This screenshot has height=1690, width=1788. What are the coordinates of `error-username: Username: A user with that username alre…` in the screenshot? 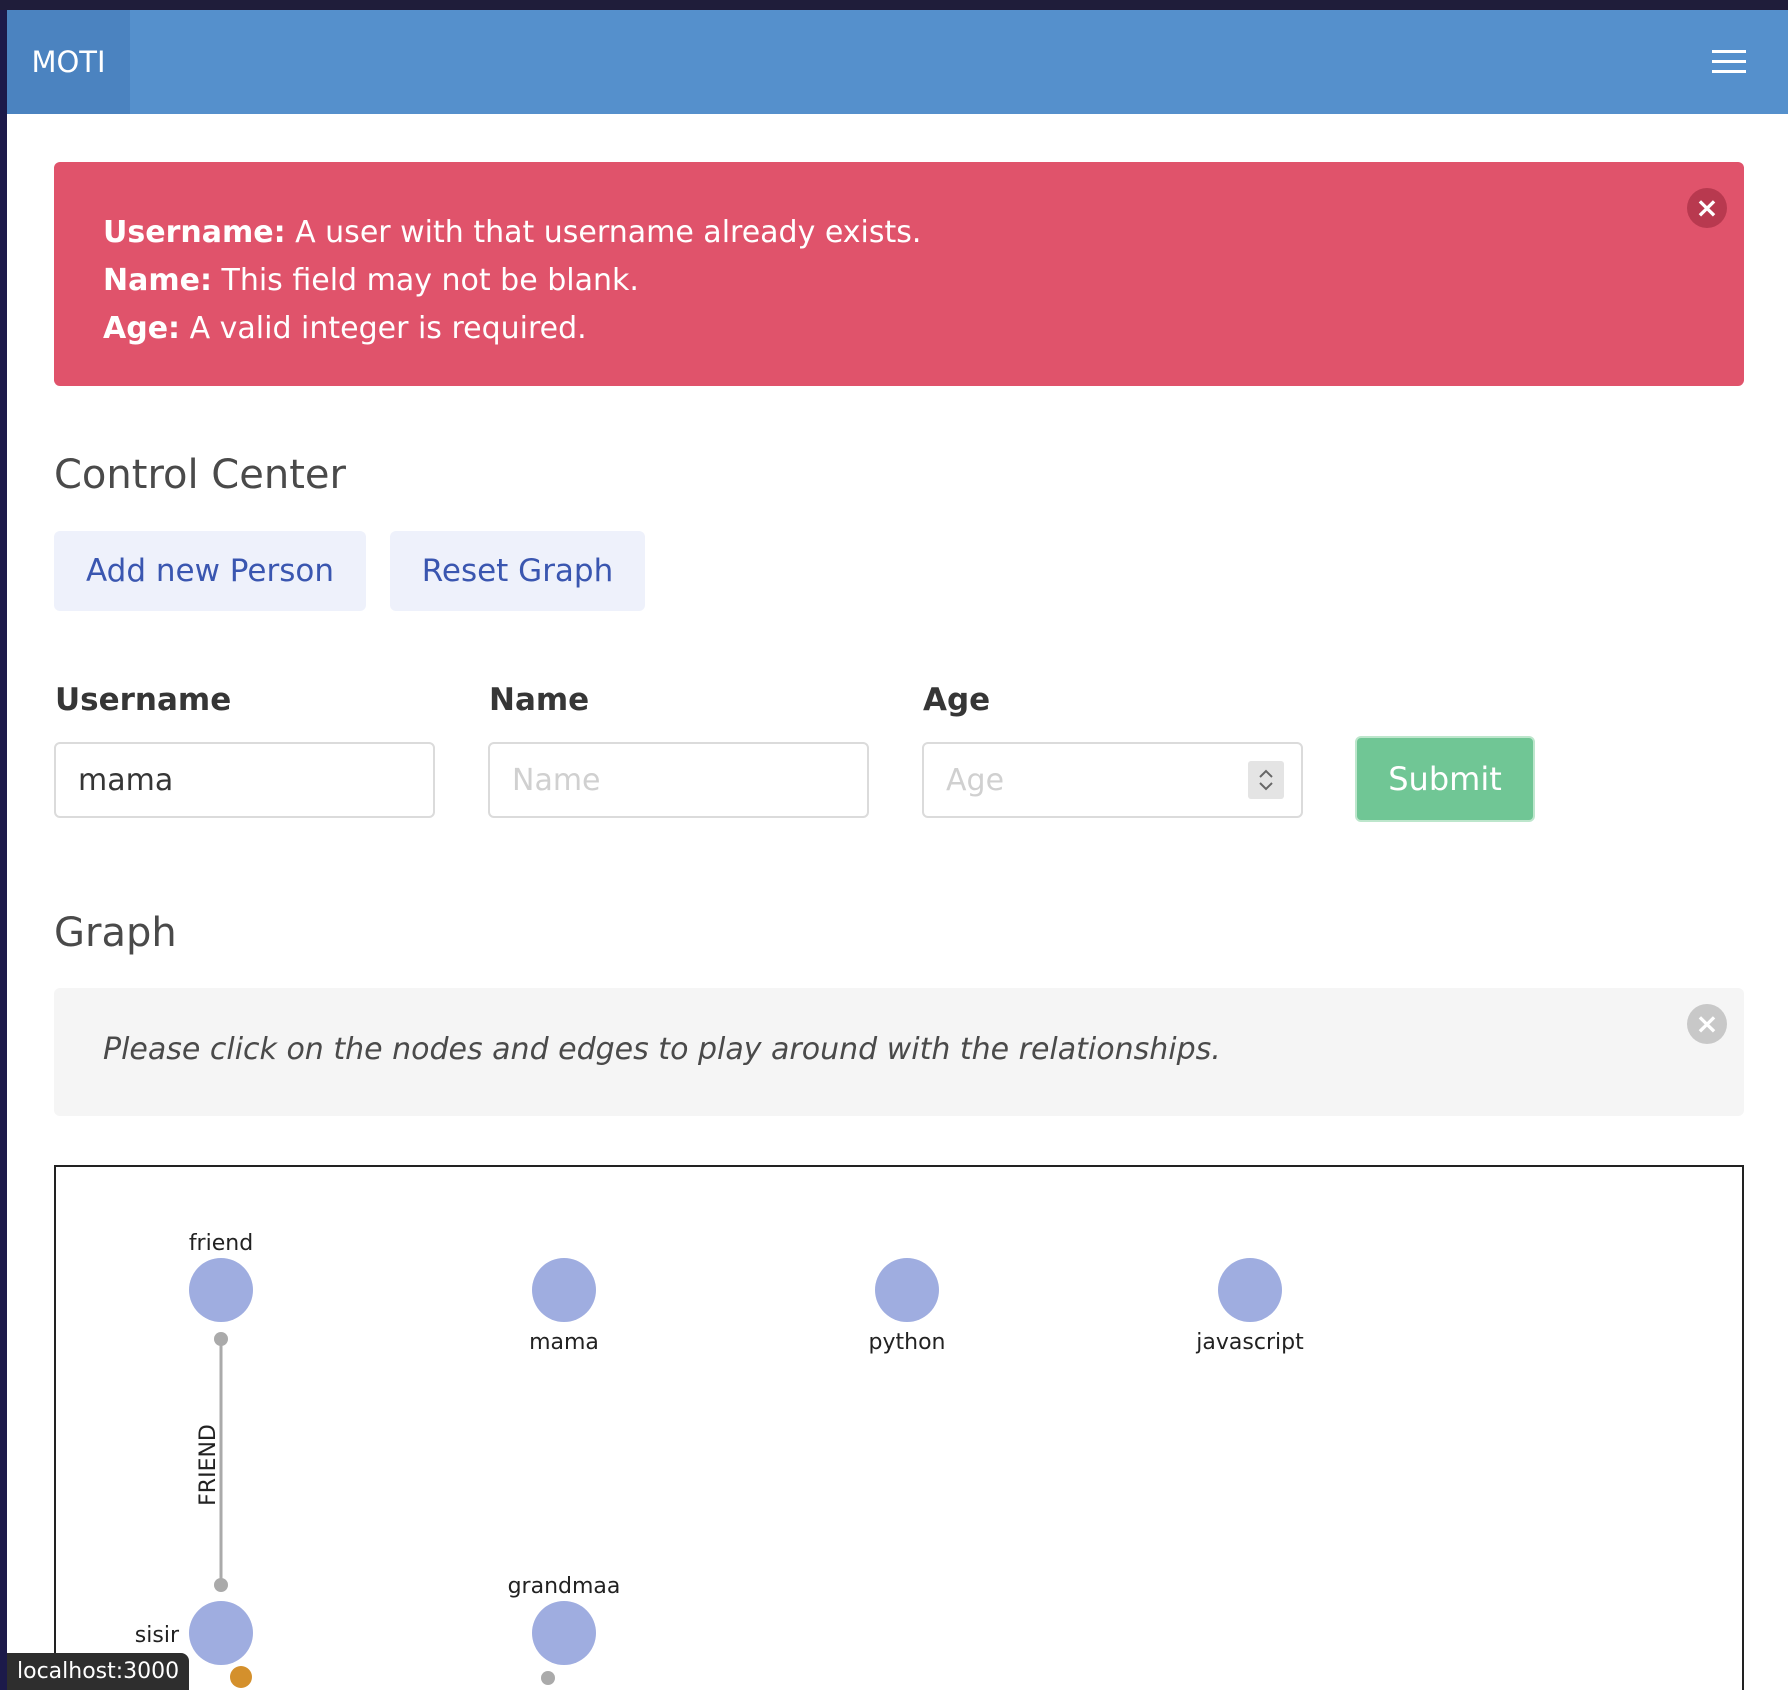 It's located at (512, 232).